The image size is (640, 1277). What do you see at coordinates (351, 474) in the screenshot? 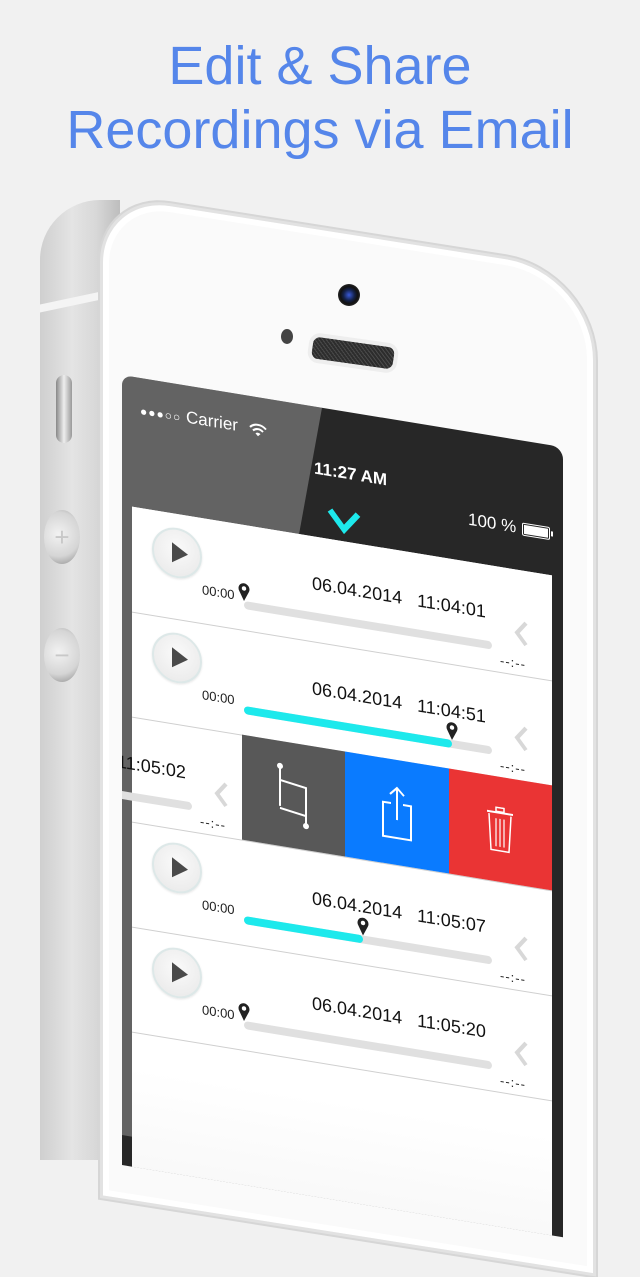
I see `status-time: 11:27 AM` at bounding box center [351, 474].